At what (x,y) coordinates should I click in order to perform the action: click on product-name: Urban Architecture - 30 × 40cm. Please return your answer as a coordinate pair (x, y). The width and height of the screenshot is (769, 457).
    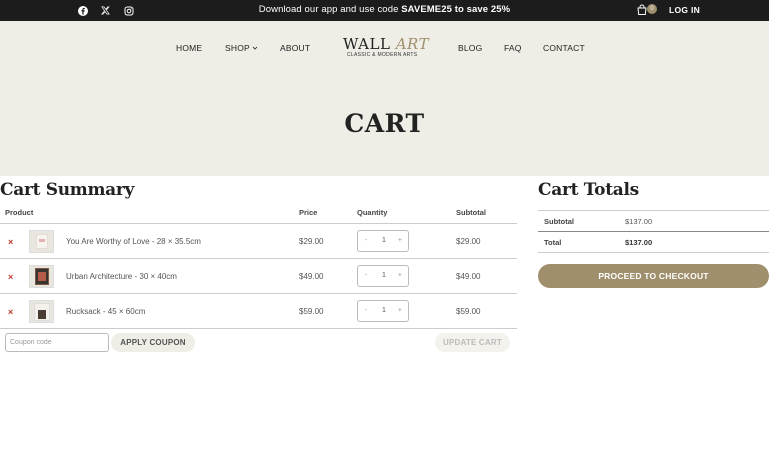
    Looking at the image, I should click on (121, 276).